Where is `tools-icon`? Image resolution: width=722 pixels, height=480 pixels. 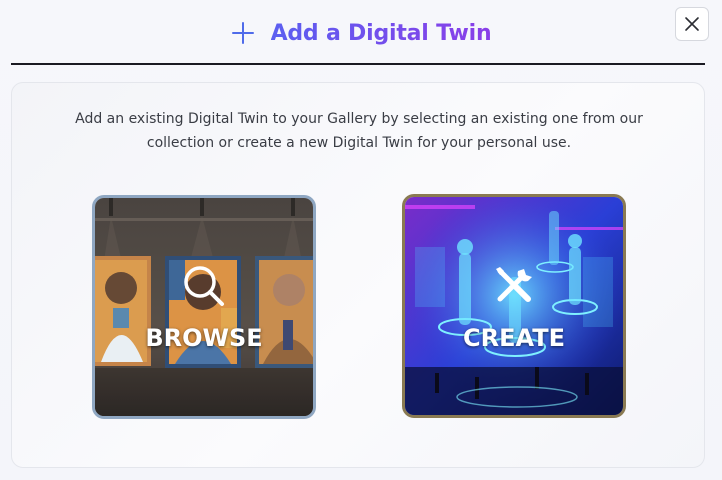
tools-icon is located at coordinates (514, 284).